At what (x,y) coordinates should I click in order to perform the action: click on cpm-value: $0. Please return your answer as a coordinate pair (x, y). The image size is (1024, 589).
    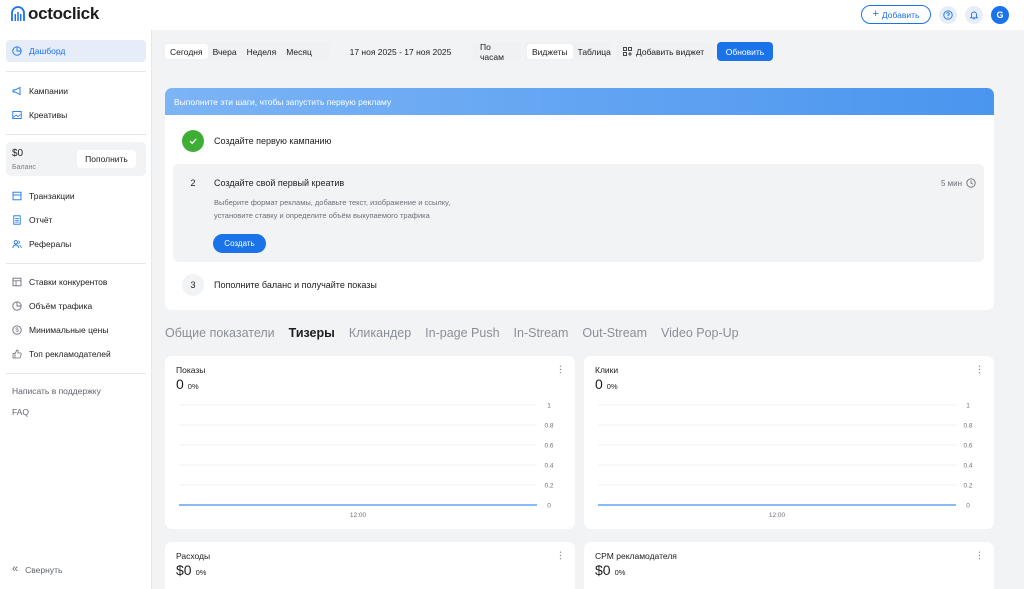
    Looking at the image, I should click on (603, 570).